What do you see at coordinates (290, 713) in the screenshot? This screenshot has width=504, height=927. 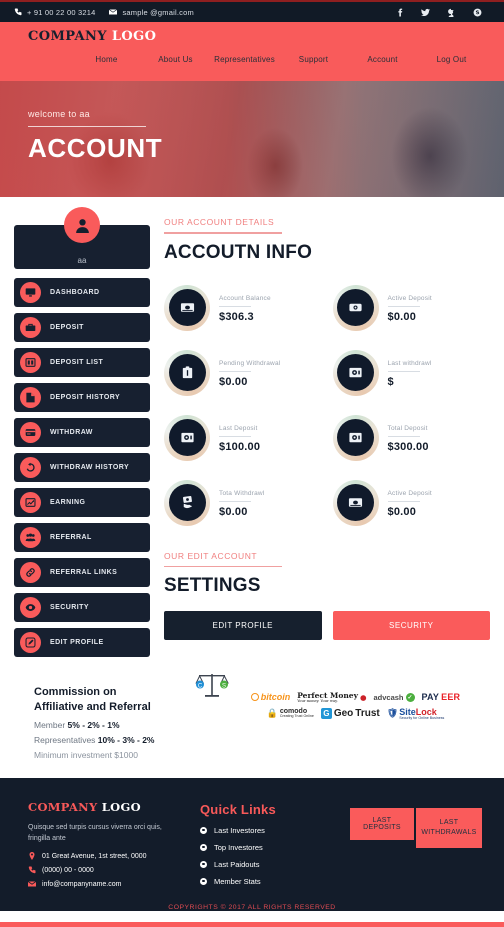 I see `comodo-logo: 🔒 comodo Creating Trust Online` at bounding box center [290, 713].